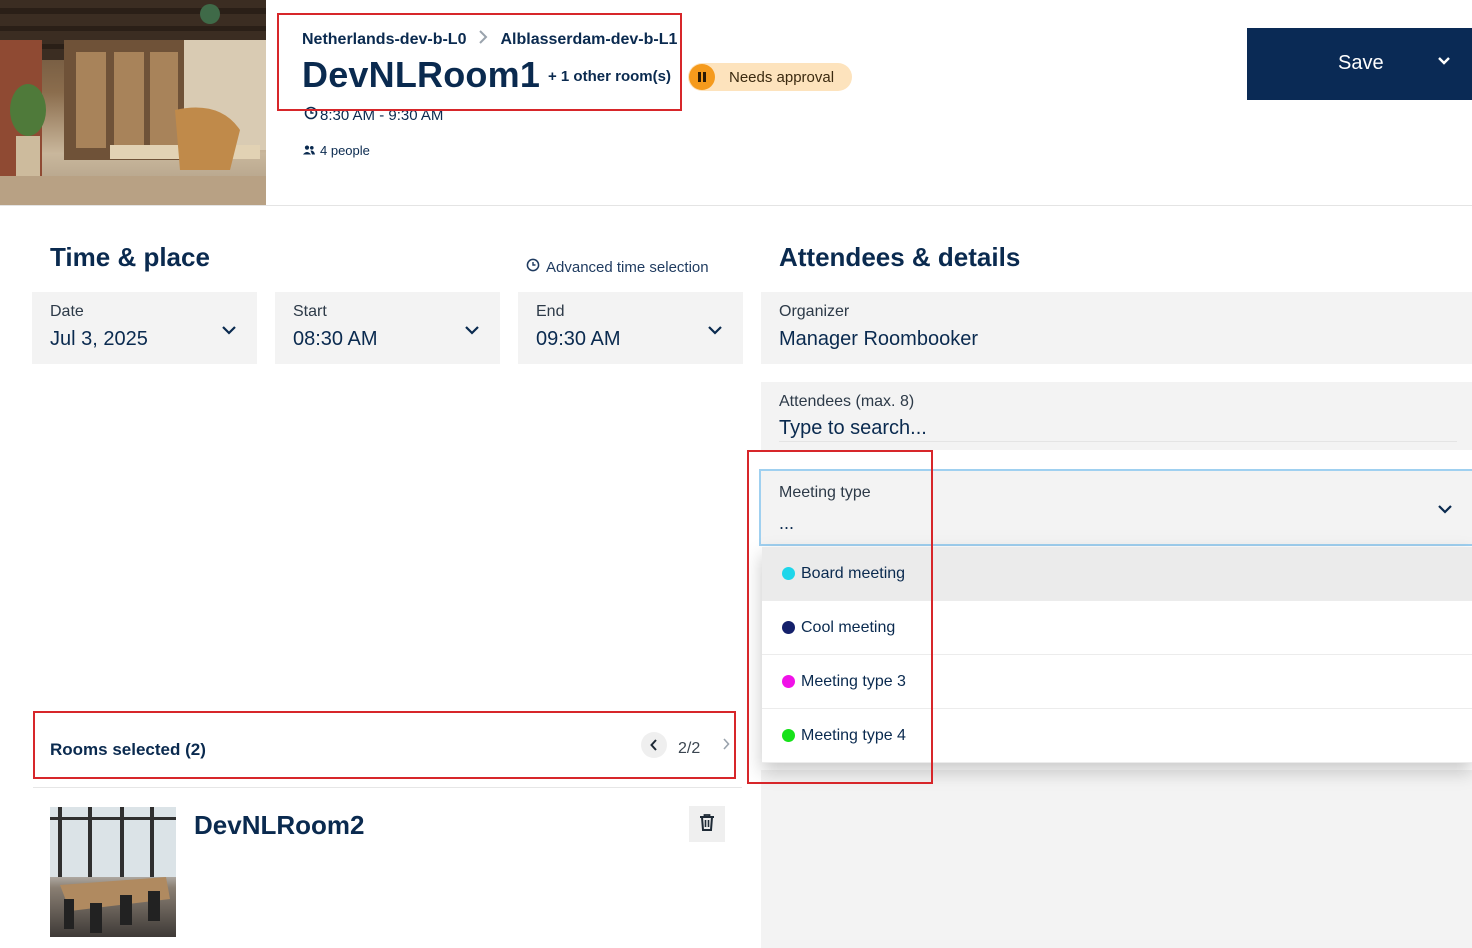 The height and width of the screenshot is (948, 1472). Describe the element at coordinates (67, 311) in the screenshot. I see `date-label: Date` at that location.